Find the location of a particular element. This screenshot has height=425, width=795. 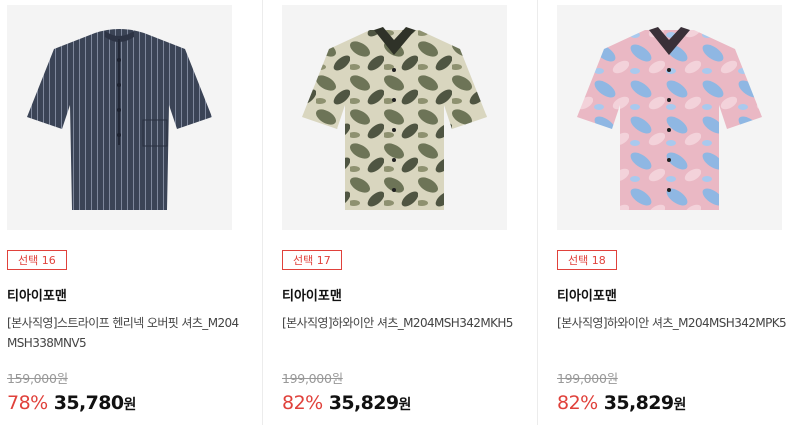

product-image-pink-hawaiian-shirt is located at coordinates (669, 117).